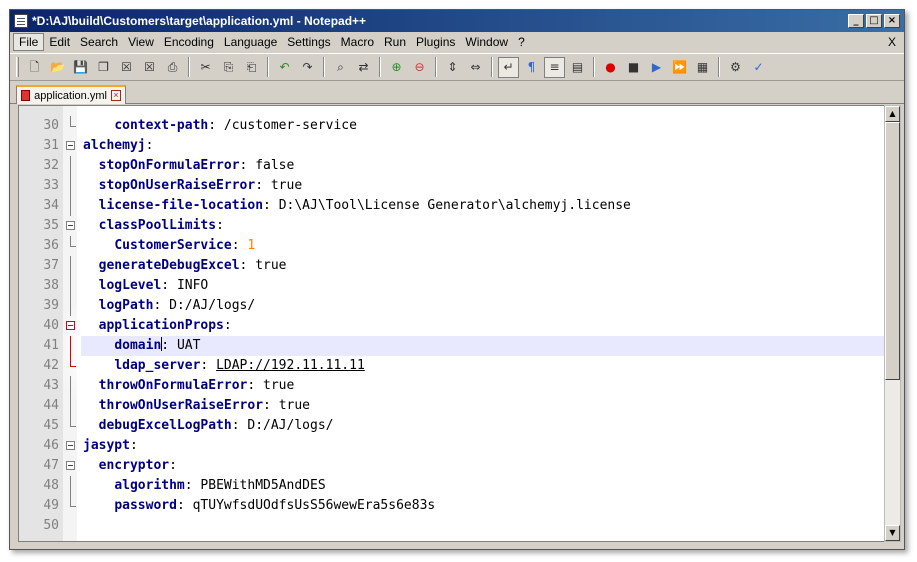  I want to click on save-all-icon: ❐, so click(103, 67).